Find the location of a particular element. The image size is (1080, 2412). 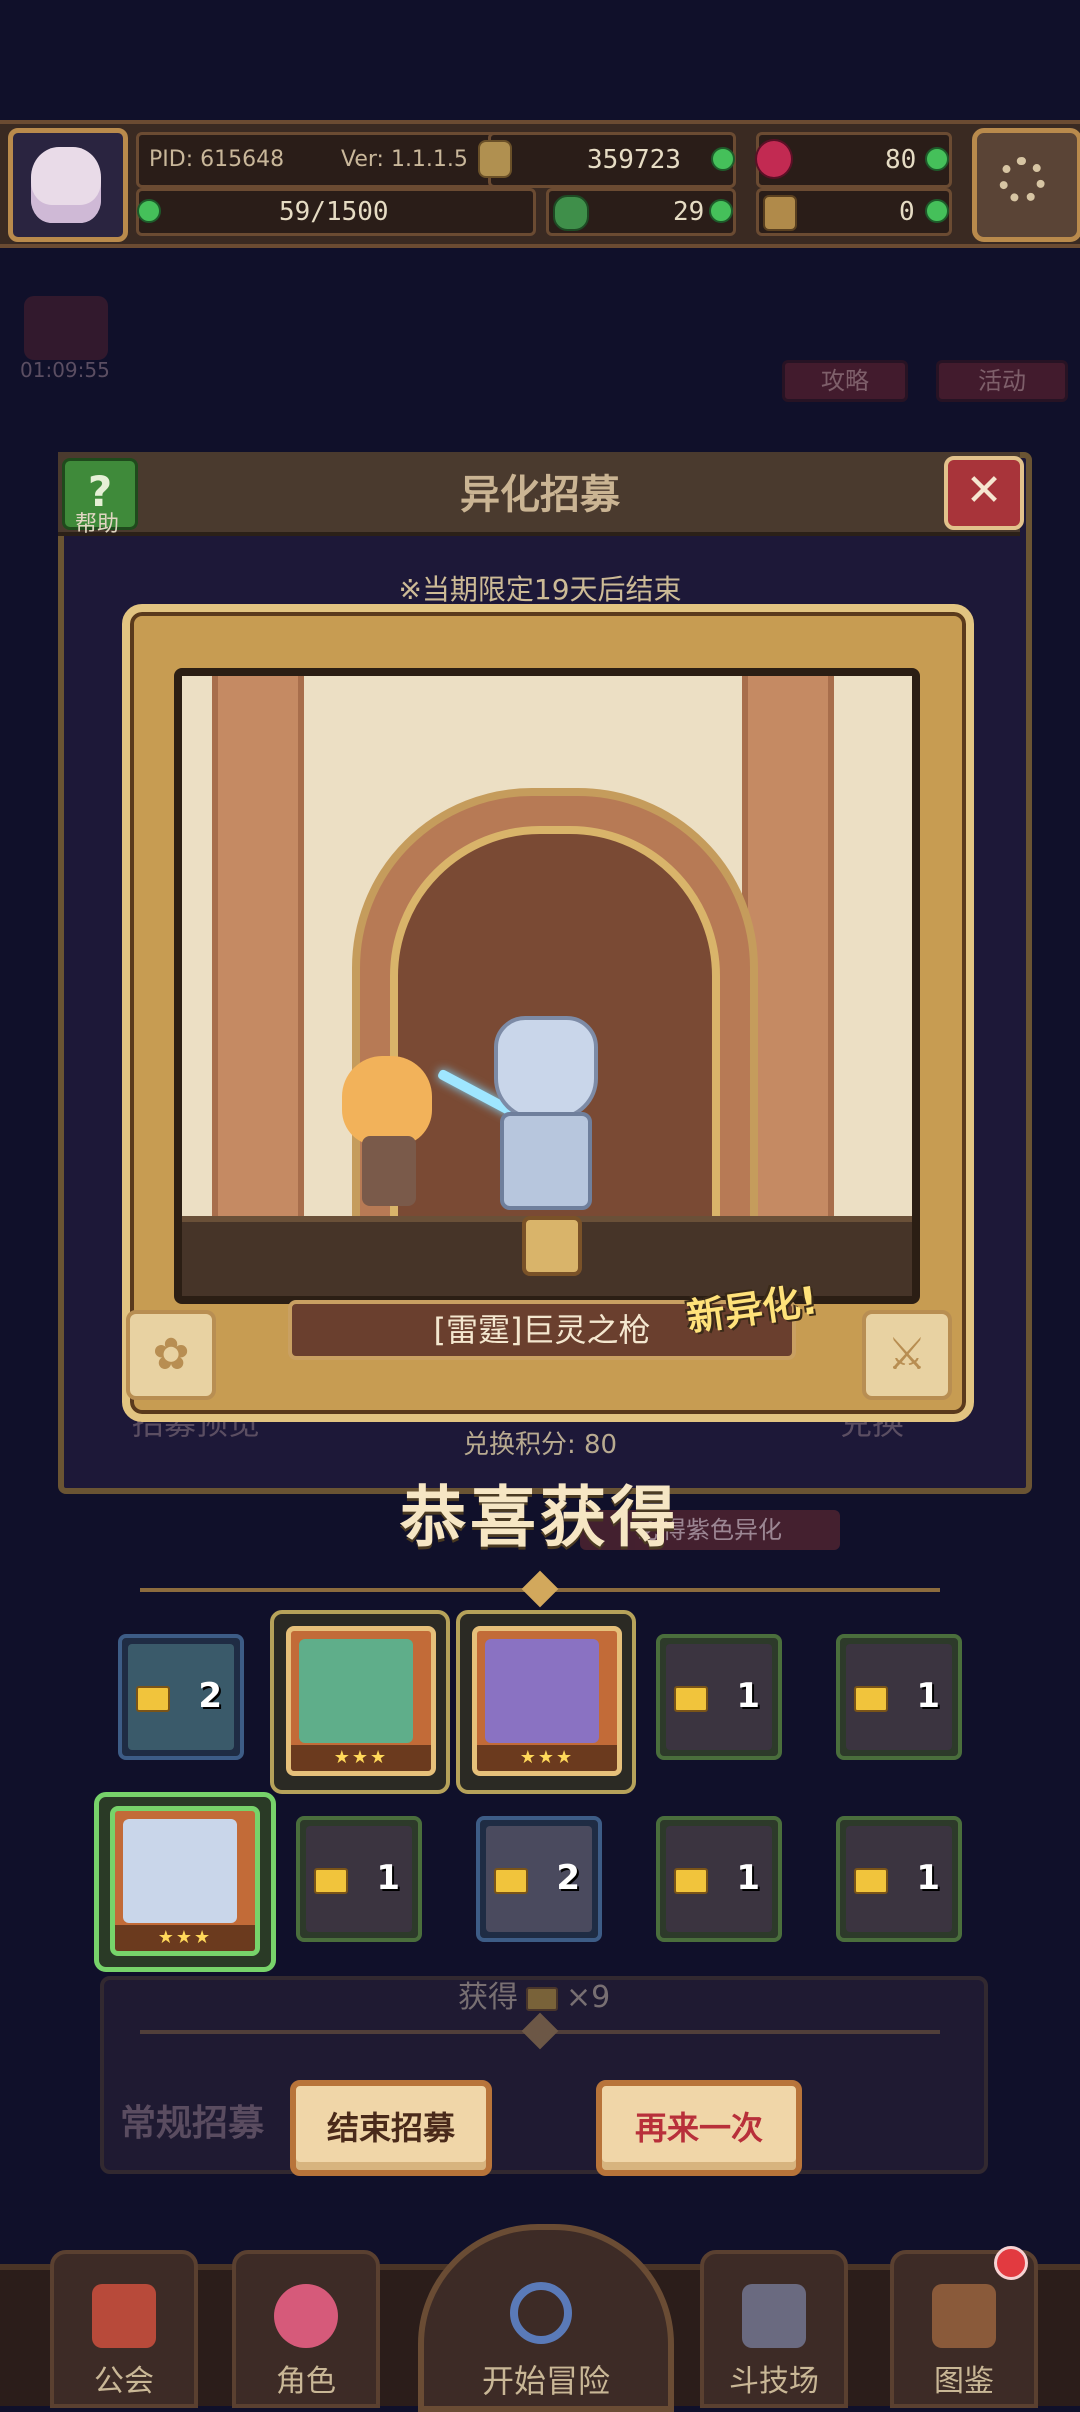

limited-notice: ※当期限定19天后结束 is located at coordinates (540, 589).